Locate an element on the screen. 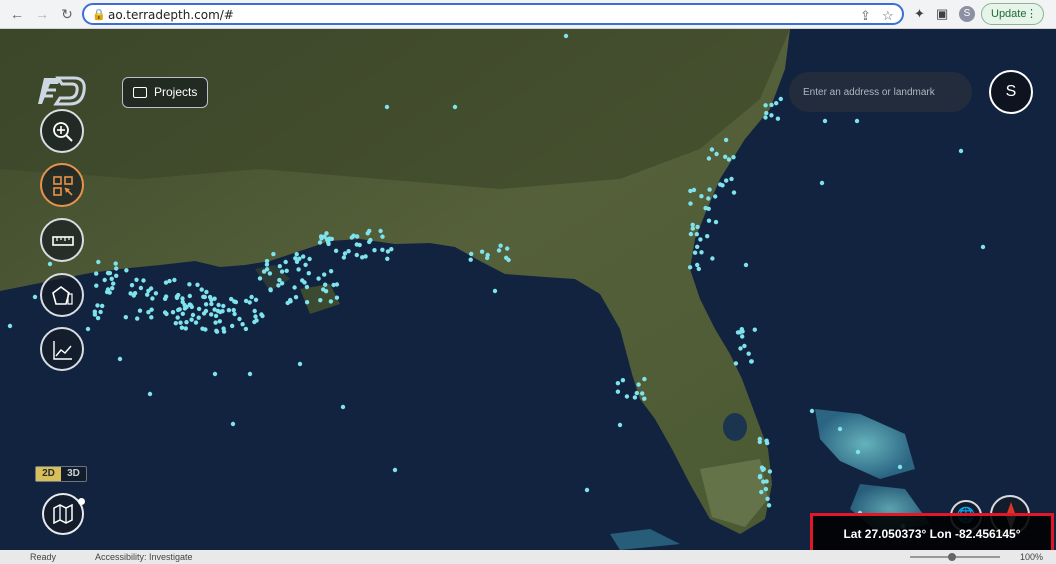  location-search is located at coordinates (880, 92).